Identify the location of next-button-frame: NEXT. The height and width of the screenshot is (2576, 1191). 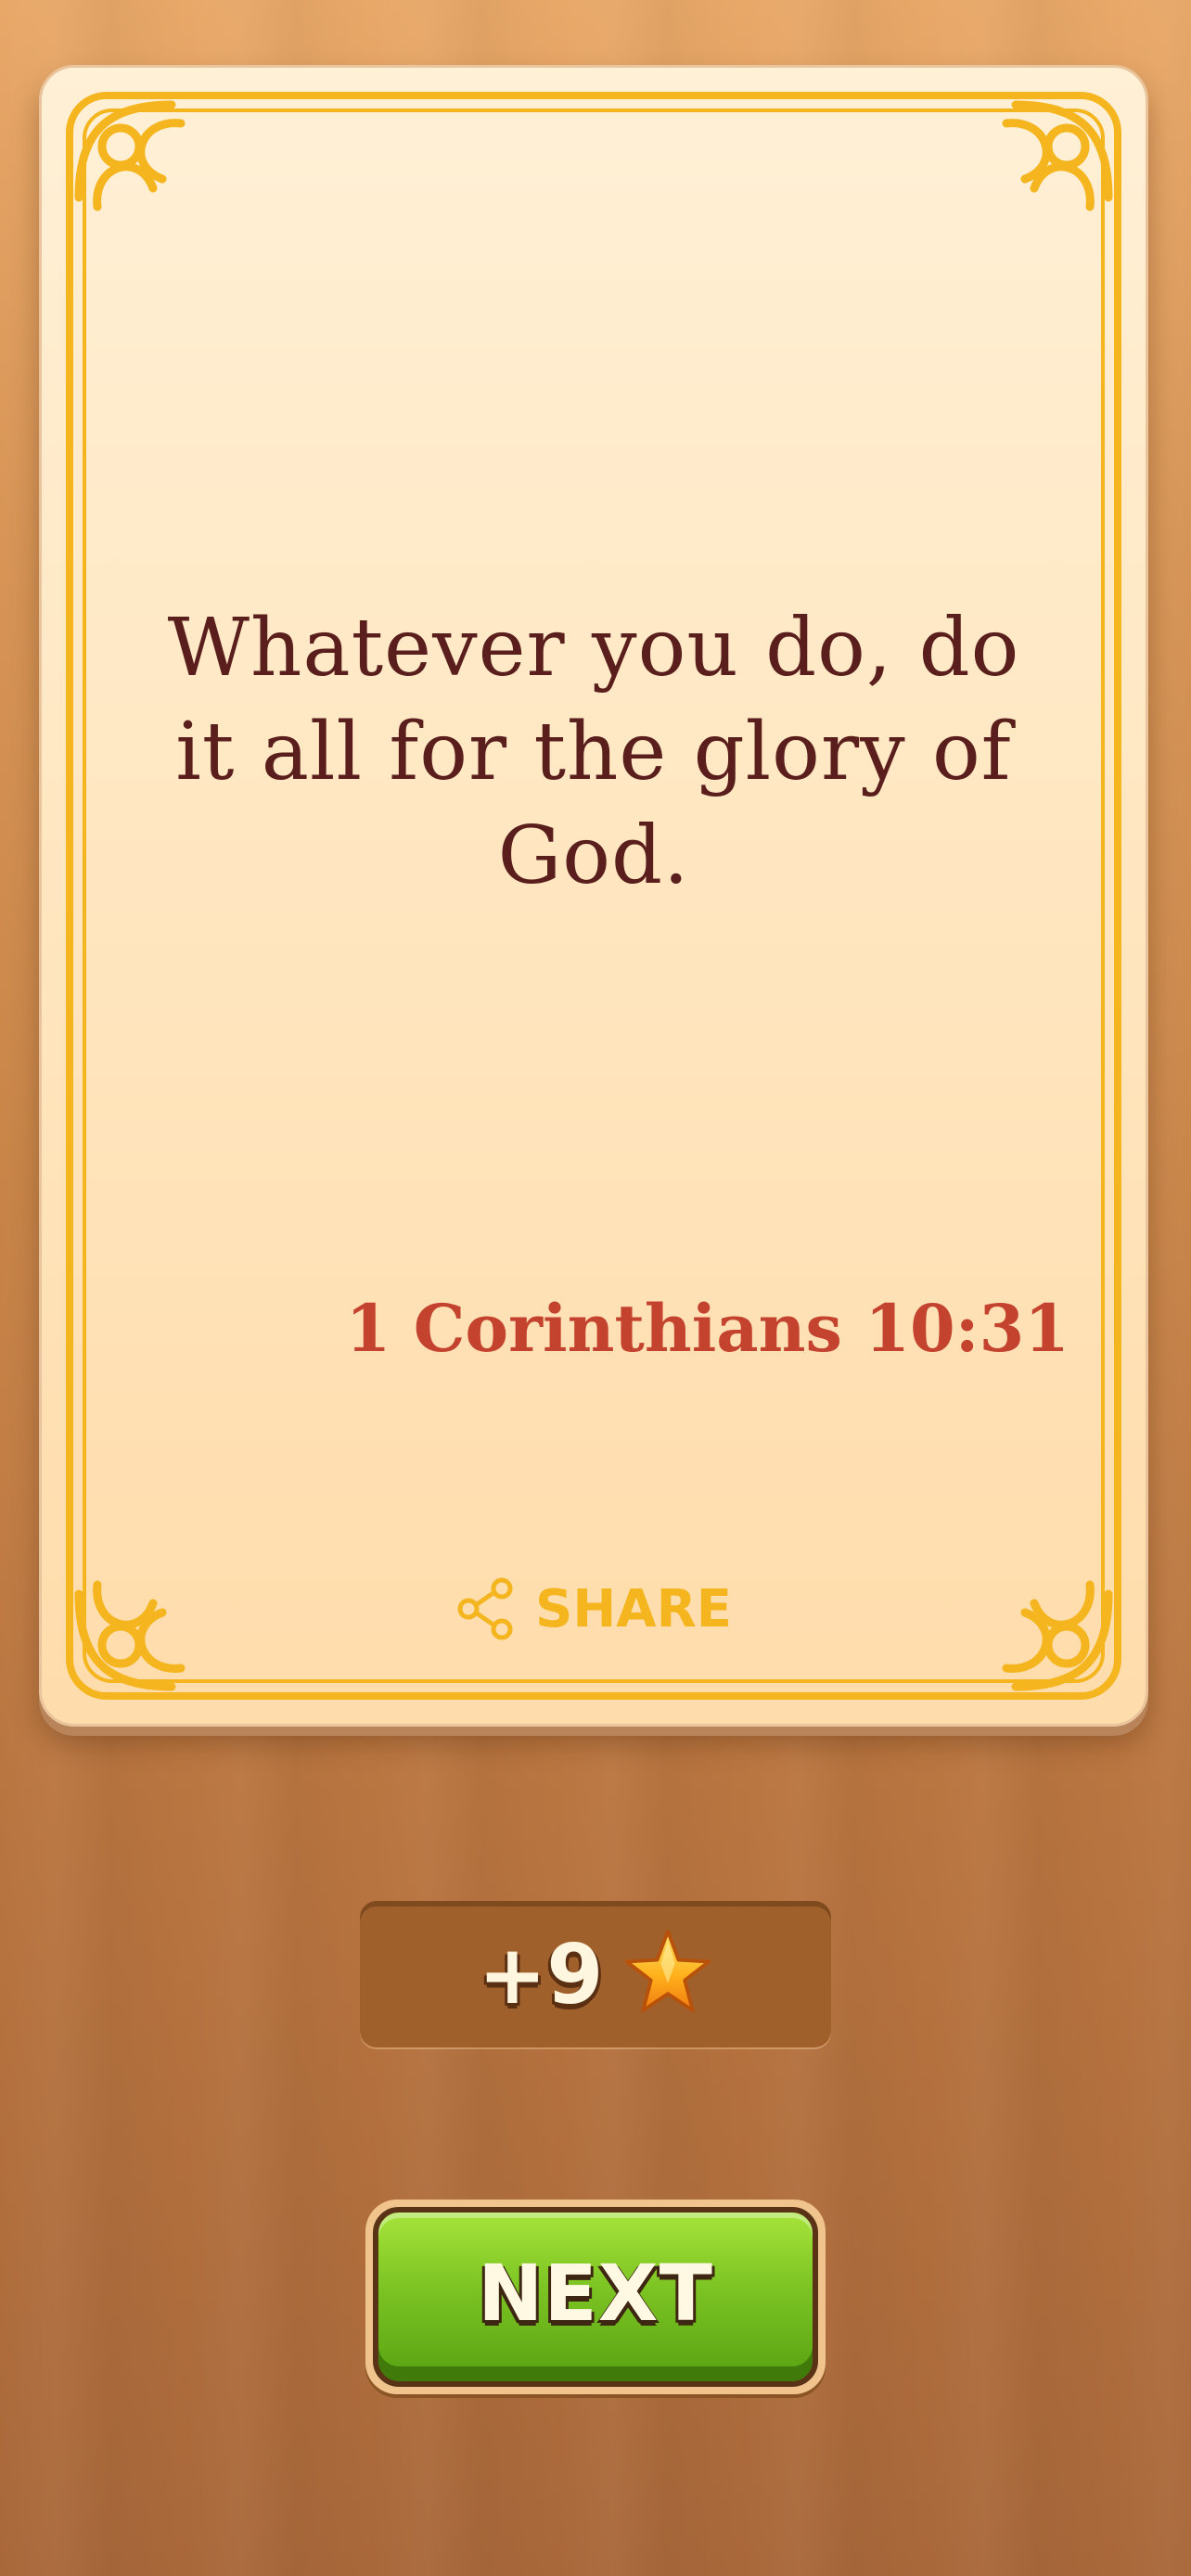
(595, 2297).